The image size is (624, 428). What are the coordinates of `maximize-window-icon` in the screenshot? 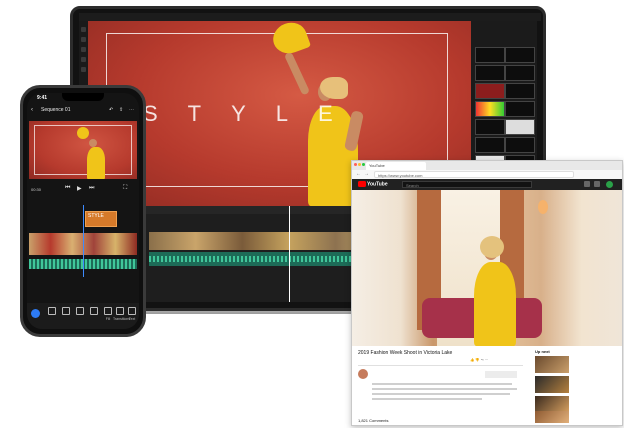 It's located at (363, 164).